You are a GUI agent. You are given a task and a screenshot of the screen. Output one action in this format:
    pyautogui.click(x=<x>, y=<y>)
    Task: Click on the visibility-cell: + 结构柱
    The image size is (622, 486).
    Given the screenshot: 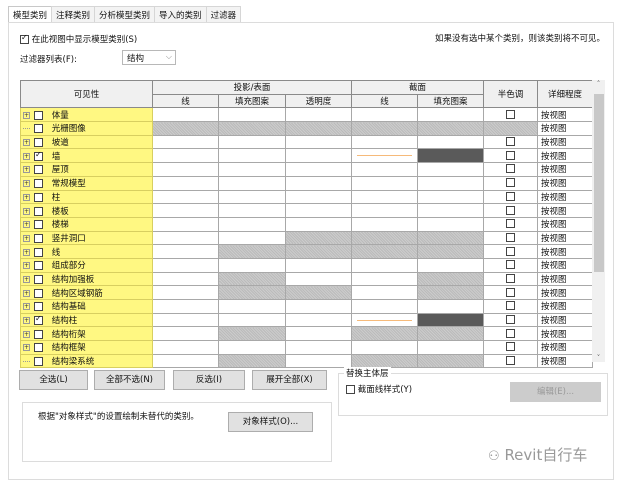 What is the action you would take?
    pyautogui.click(x=86, y=320)
    